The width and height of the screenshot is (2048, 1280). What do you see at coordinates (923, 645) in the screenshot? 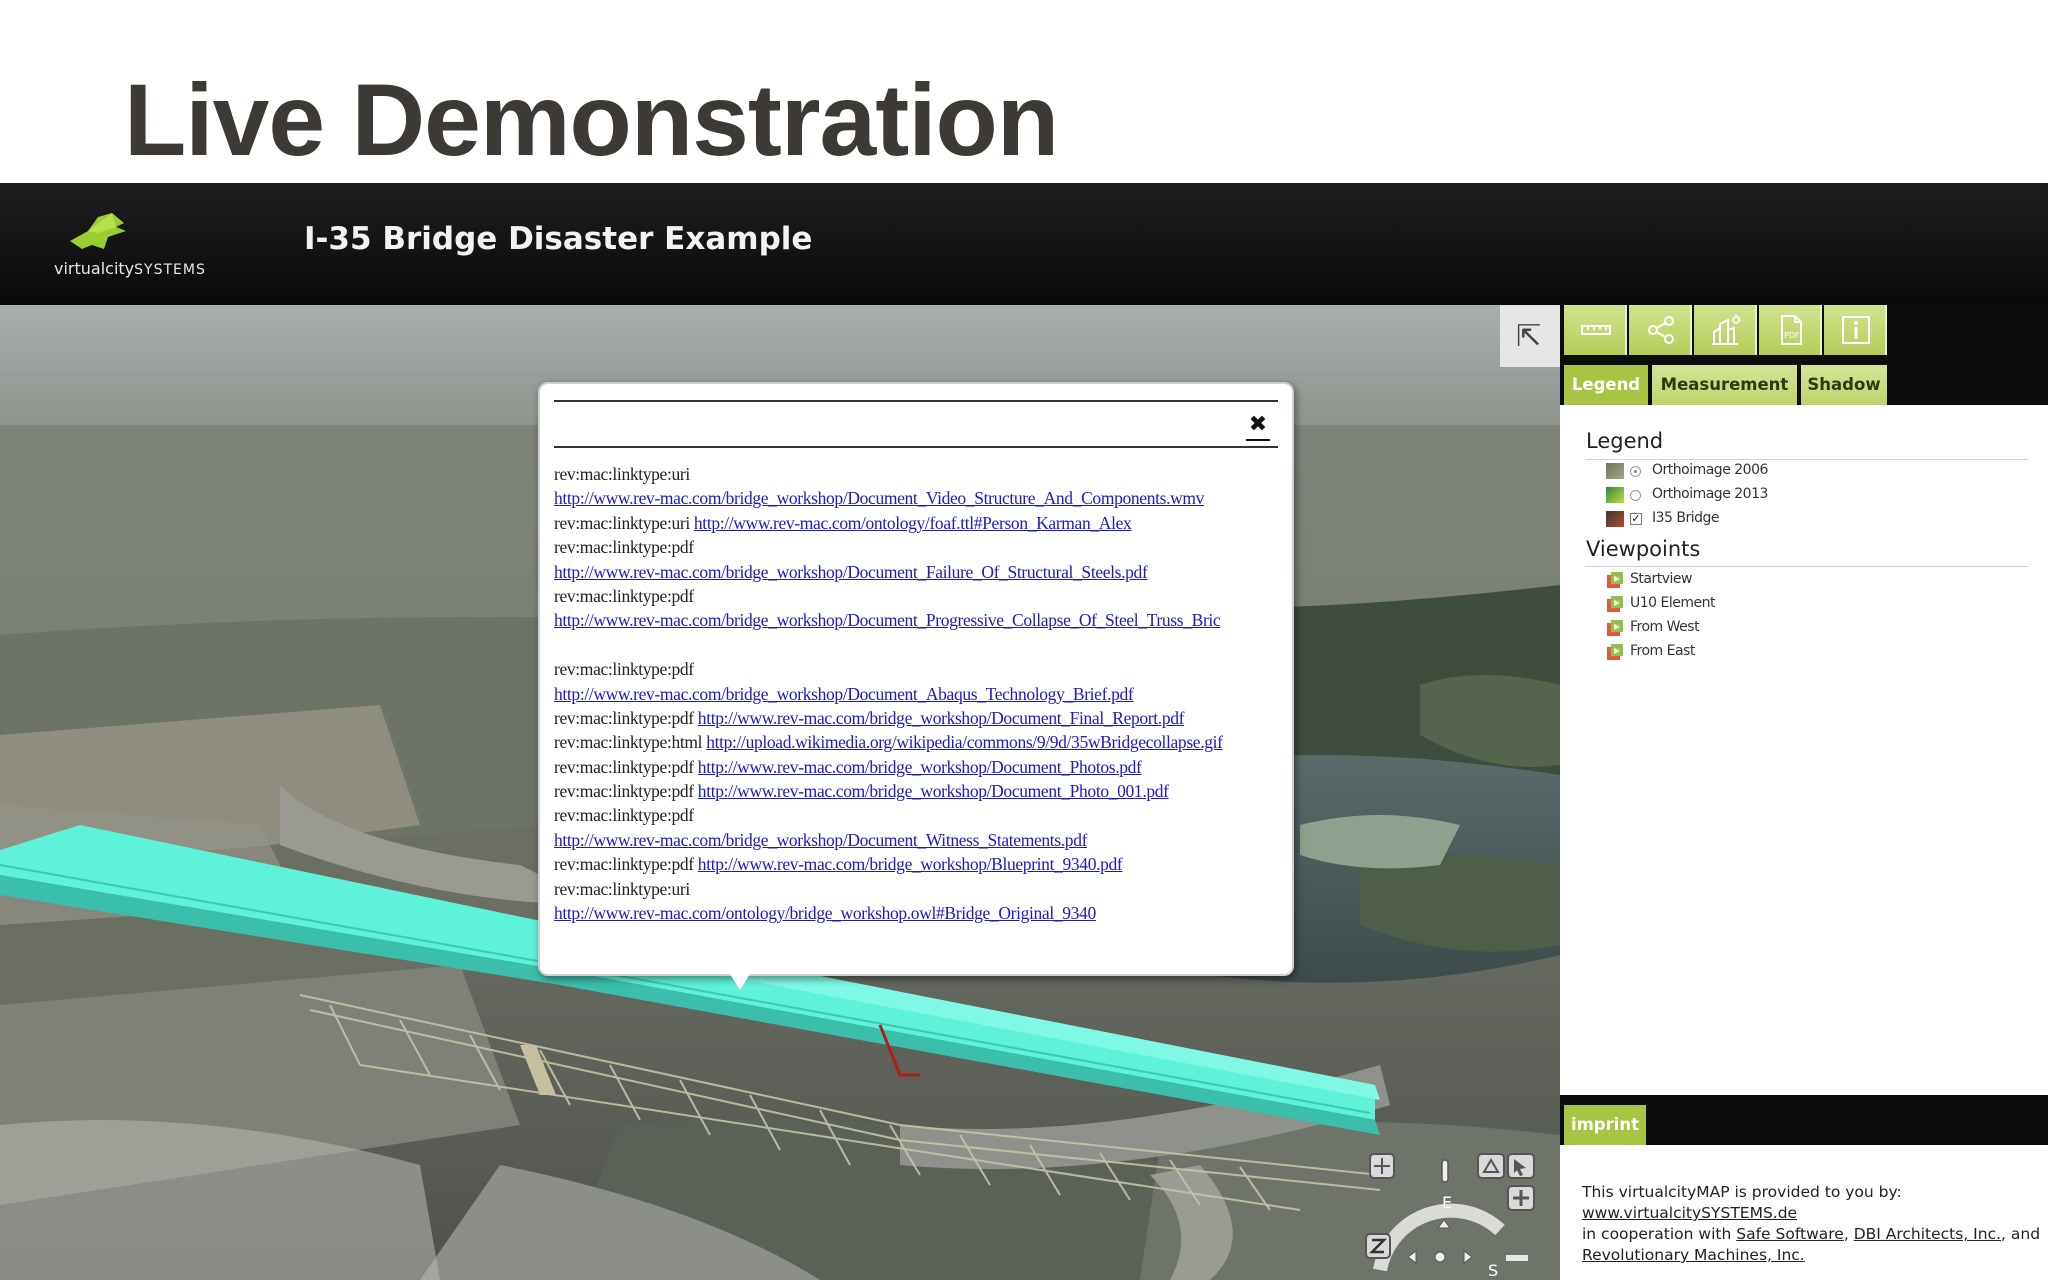
I see `popup-link-row` at bounding box center [923, 645].